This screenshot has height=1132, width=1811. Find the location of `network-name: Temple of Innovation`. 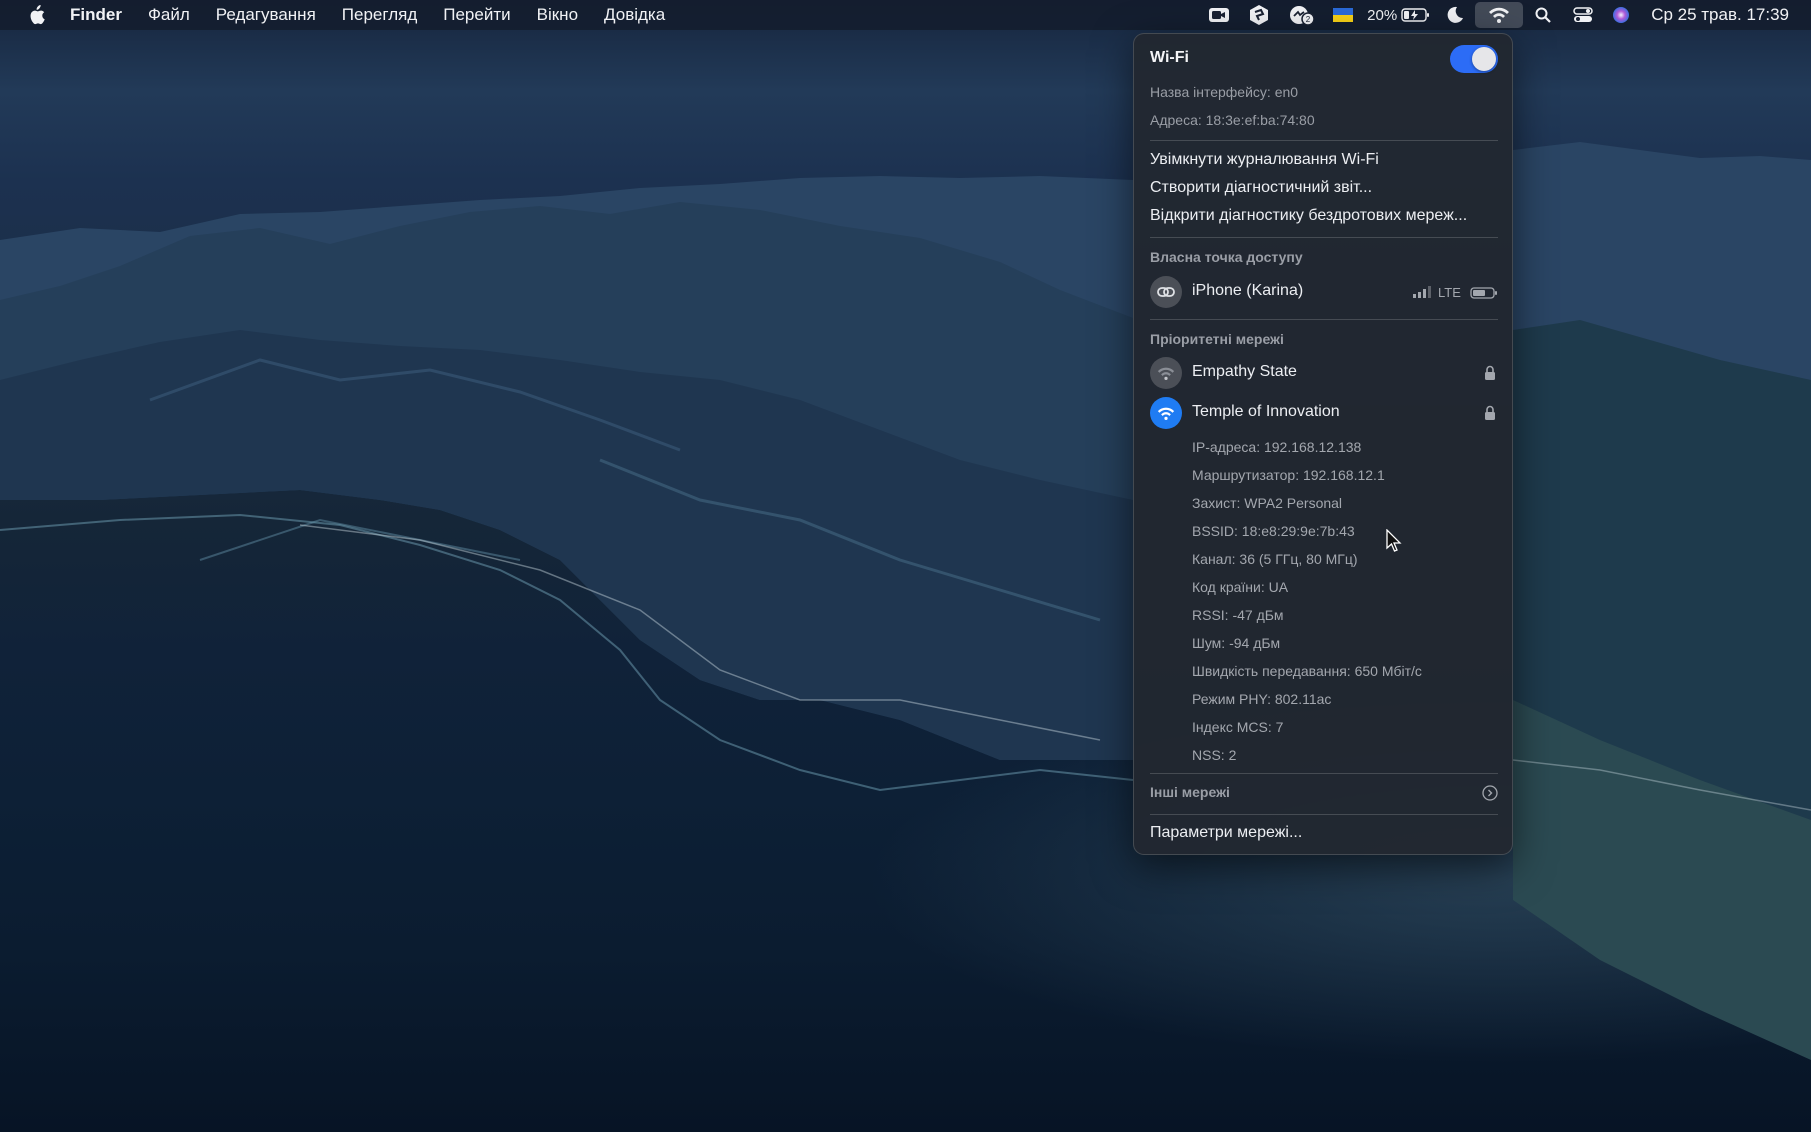

network-name: Temple of Innovation is located at coordinates (1266, 411).